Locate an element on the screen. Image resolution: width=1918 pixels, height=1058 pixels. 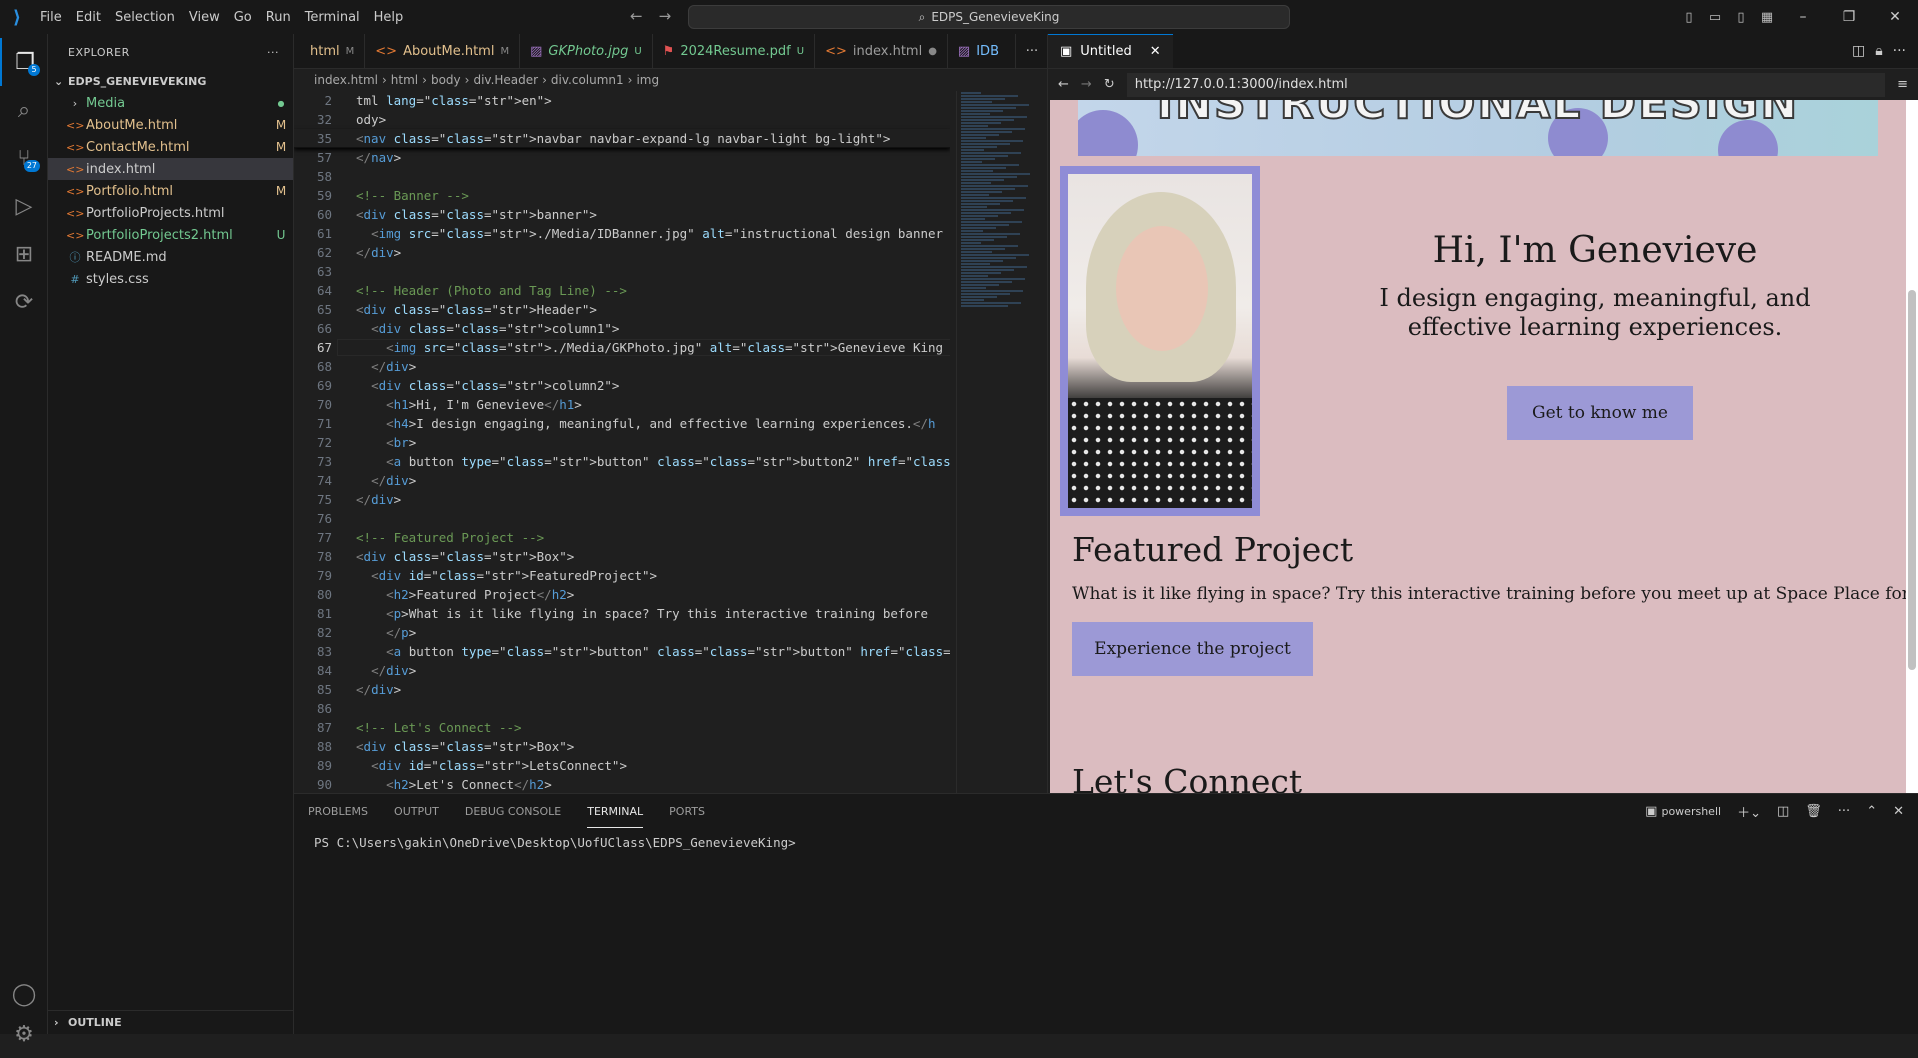
code-line: 58 is located at coordinates (622, 176).